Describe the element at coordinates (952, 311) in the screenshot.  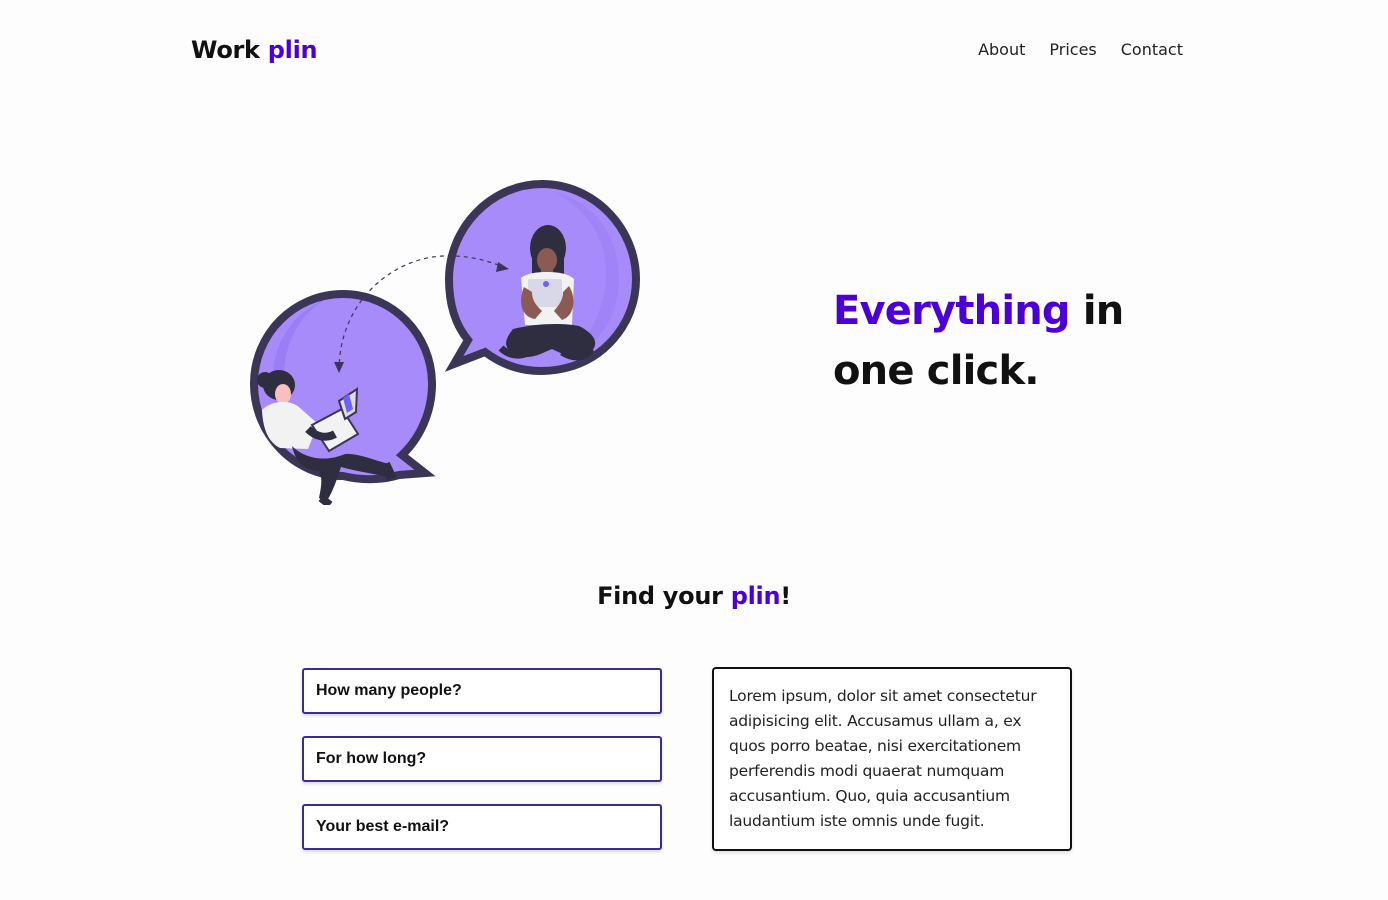
I see `headline-accent-word: Everything` at that location.